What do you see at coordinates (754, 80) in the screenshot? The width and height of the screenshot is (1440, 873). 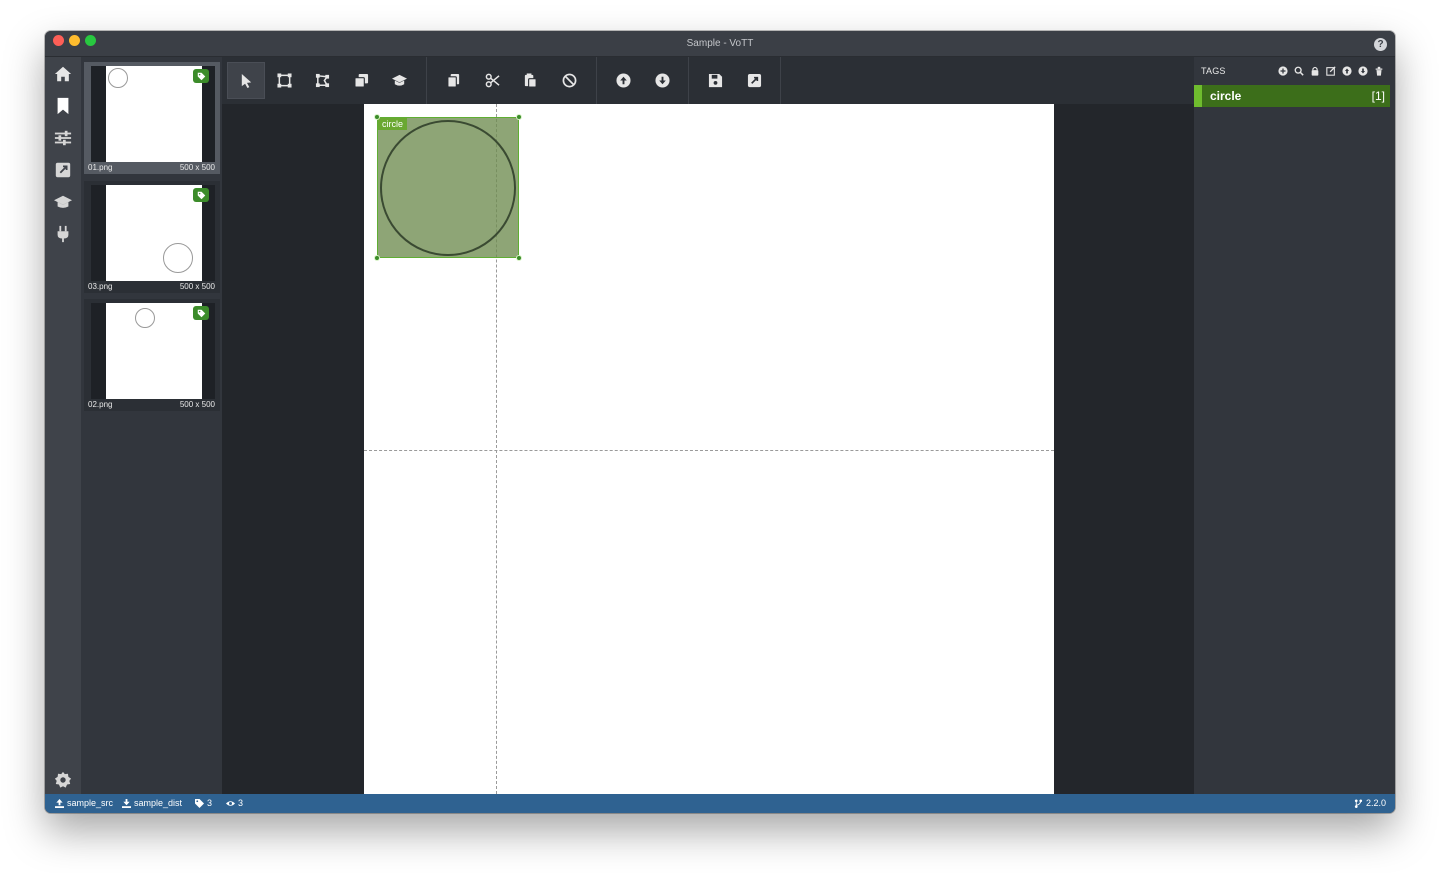 I see `export-project-icon` at bounding box center [754, 80].